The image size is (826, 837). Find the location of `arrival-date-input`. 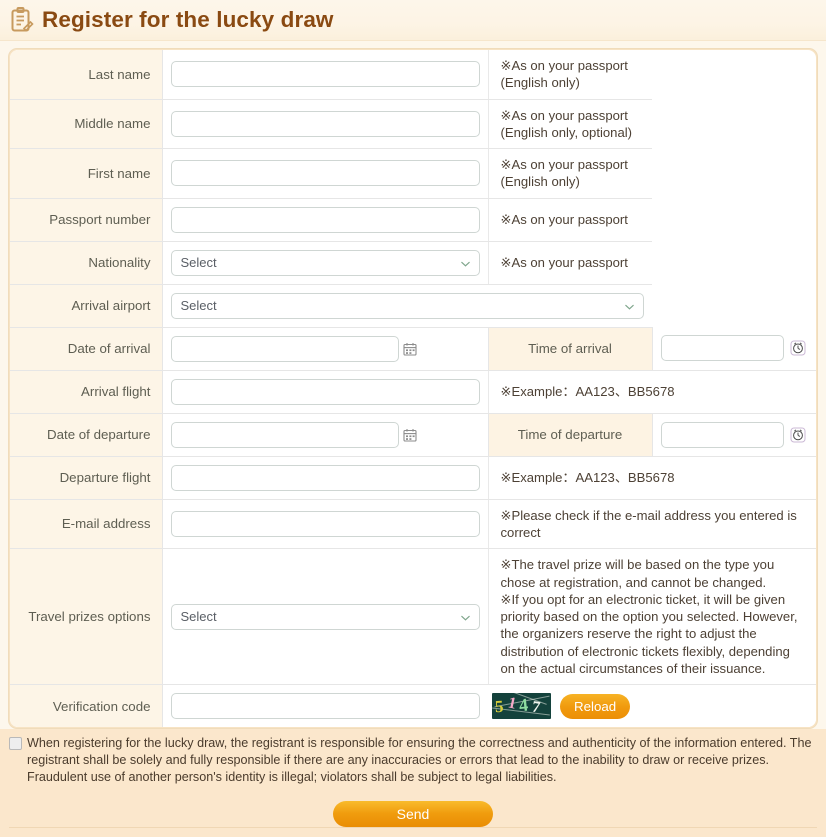

arrival-date-input is located at coordinates (284, 348).